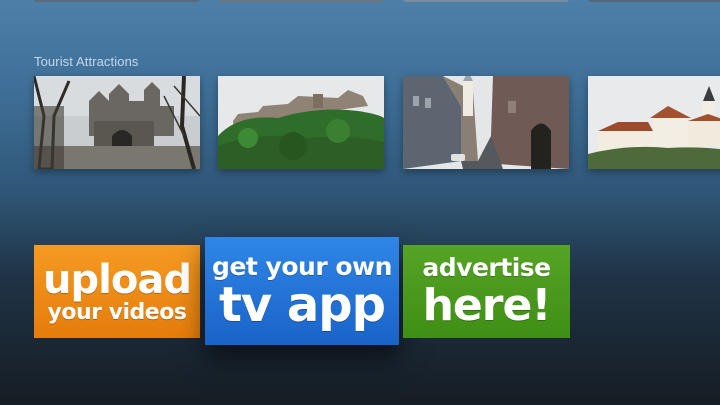  I want to click on advertise-line1: advertise, so click(486, 267).